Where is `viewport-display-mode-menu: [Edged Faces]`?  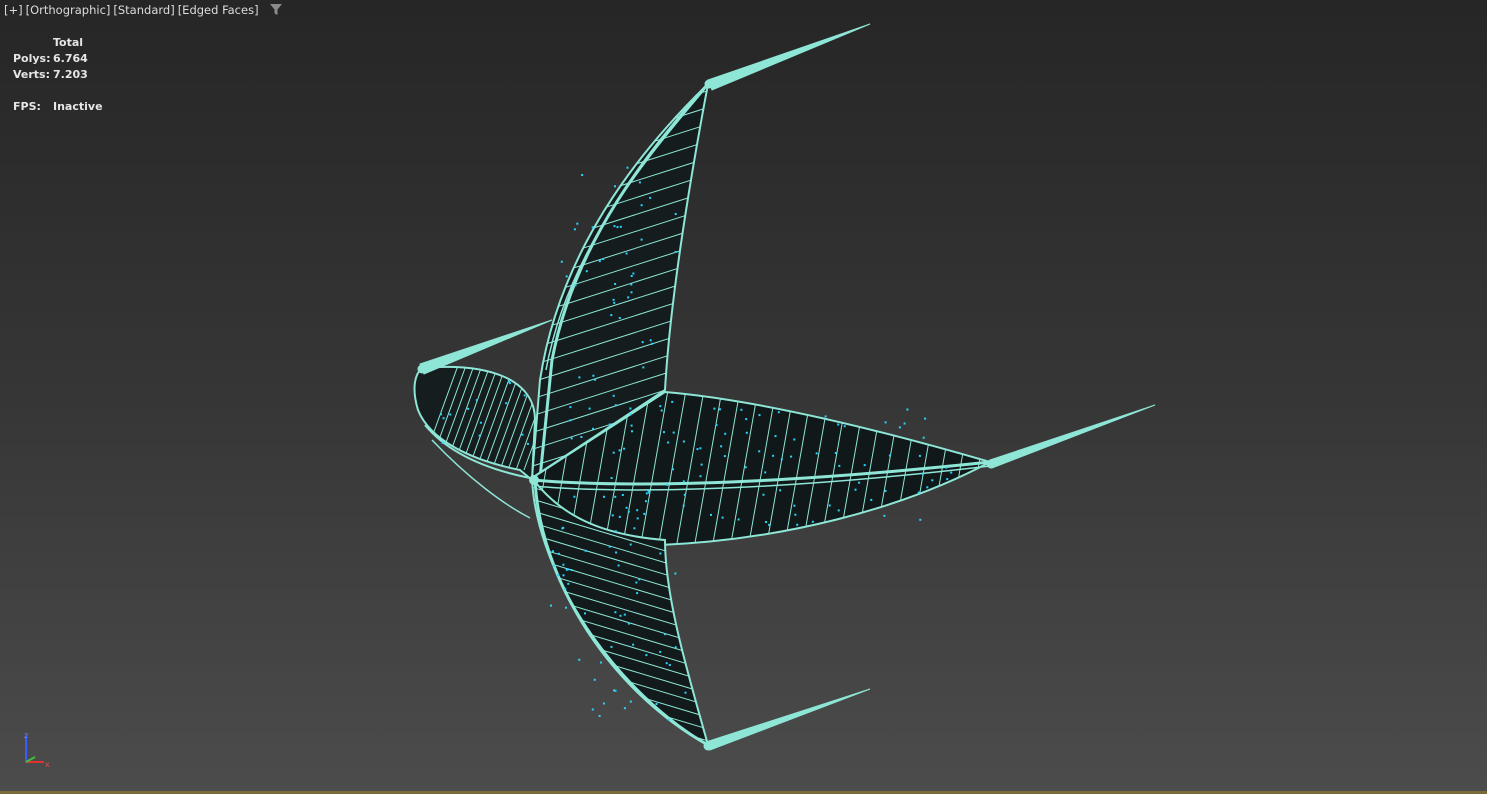
viewport-display-mode-menu: [Edged Faces] is located at coordinates (218, 10).